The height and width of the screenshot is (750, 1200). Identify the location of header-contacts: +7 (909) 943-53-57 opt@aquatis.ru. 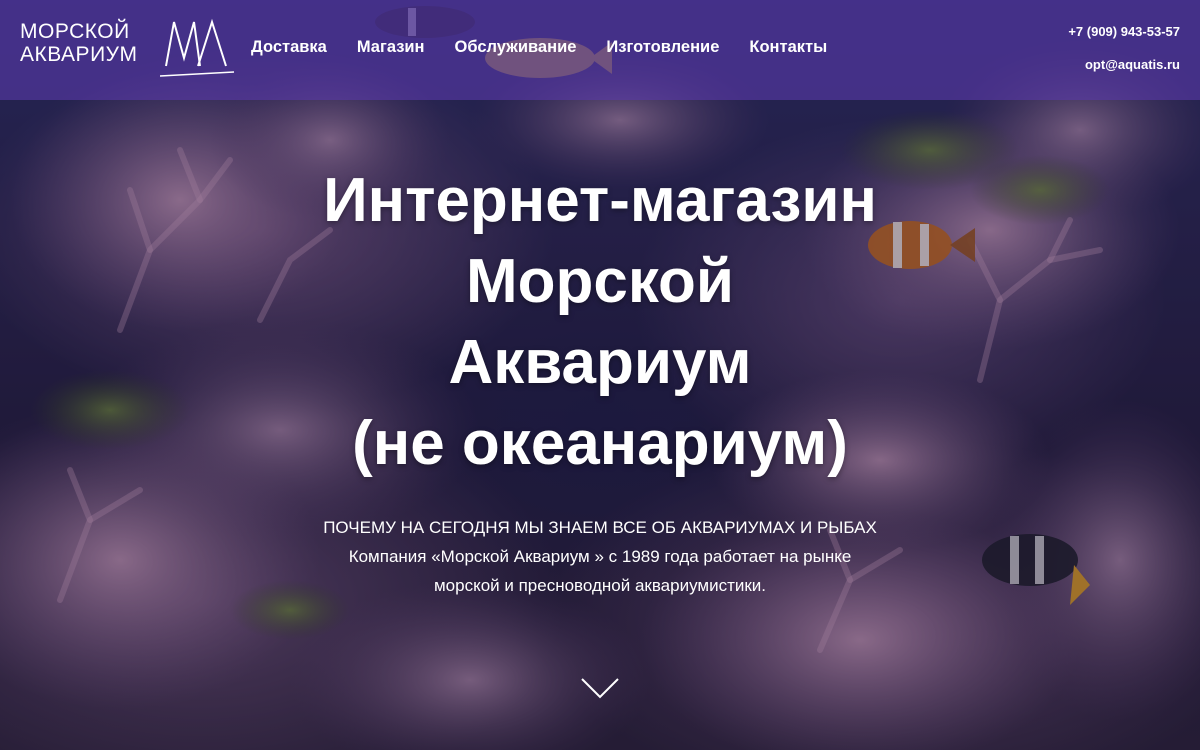
(1124, 57).